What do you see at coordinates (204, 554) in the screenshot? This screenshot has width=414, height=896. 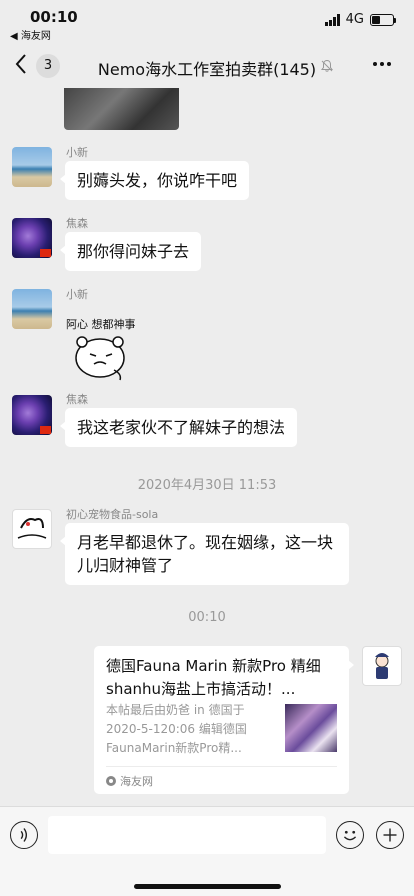 I see `message-bubble: 月老早都退休了。现在姻缘，这一块儿归财神管了` at bounding box center [204, 554].